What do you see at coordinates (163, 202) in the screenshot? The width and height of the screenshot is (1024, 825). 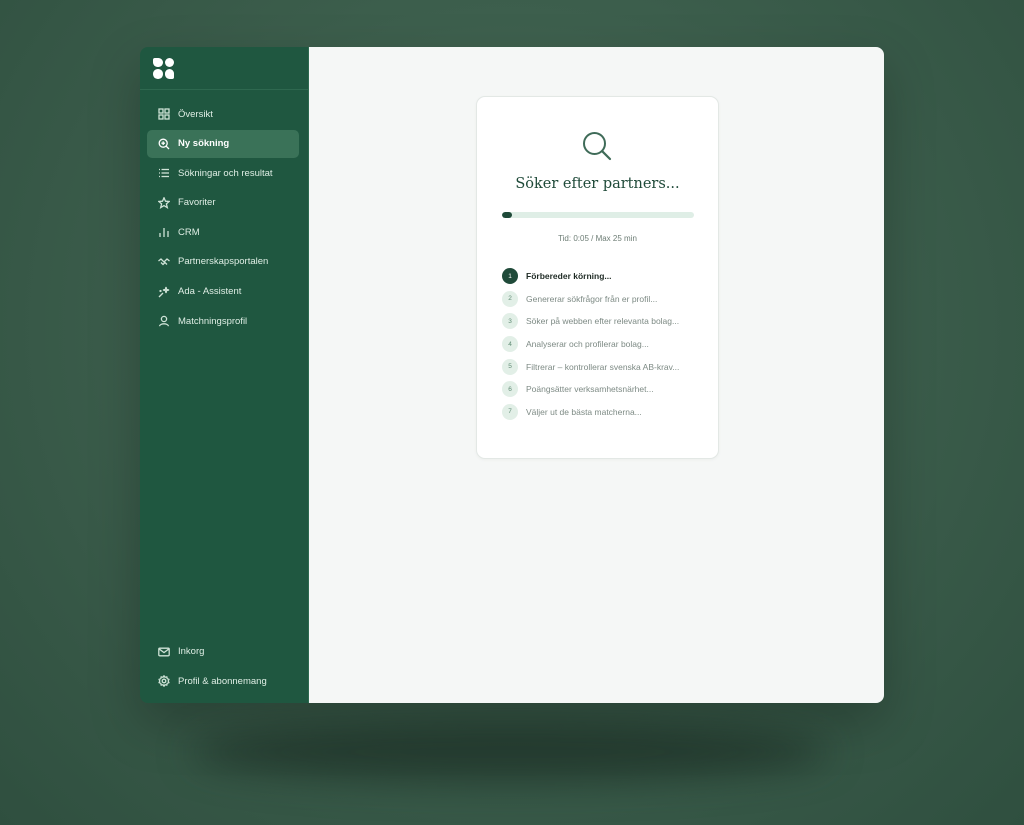 I see `star-icon` at bounding box center [163, 202].